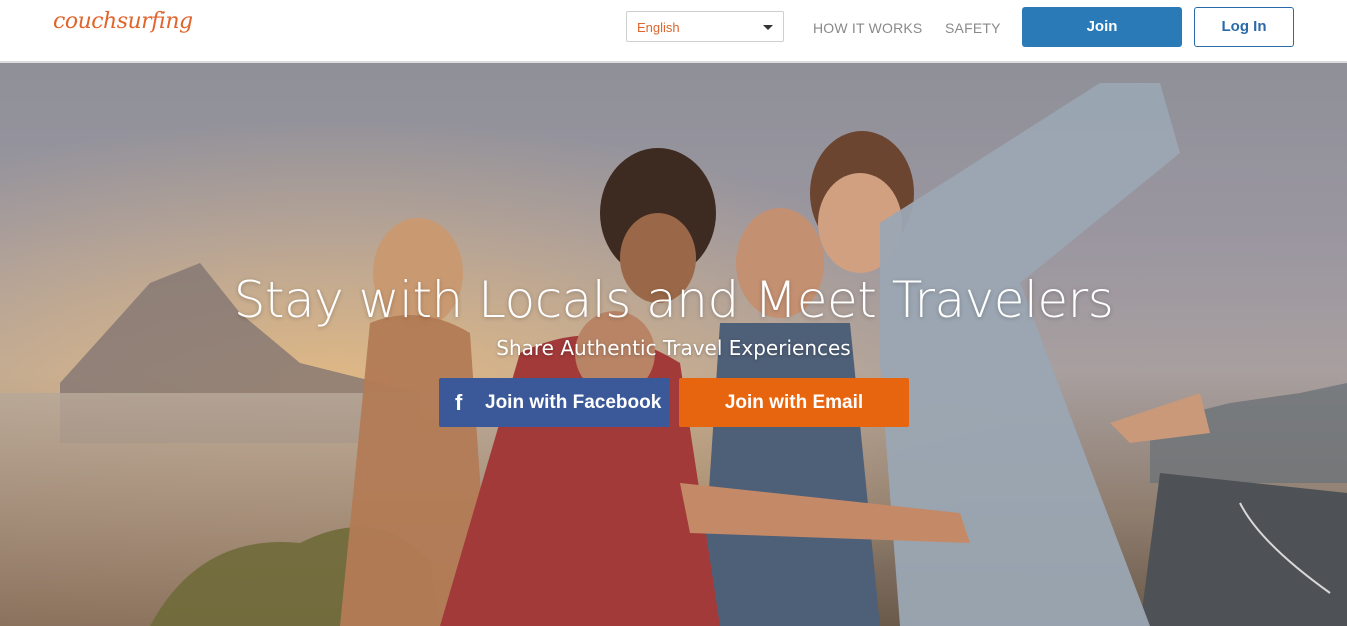 The image size is (1347, 626). I want to click on join-with-email-button: Join with Email, so click(794, 402).